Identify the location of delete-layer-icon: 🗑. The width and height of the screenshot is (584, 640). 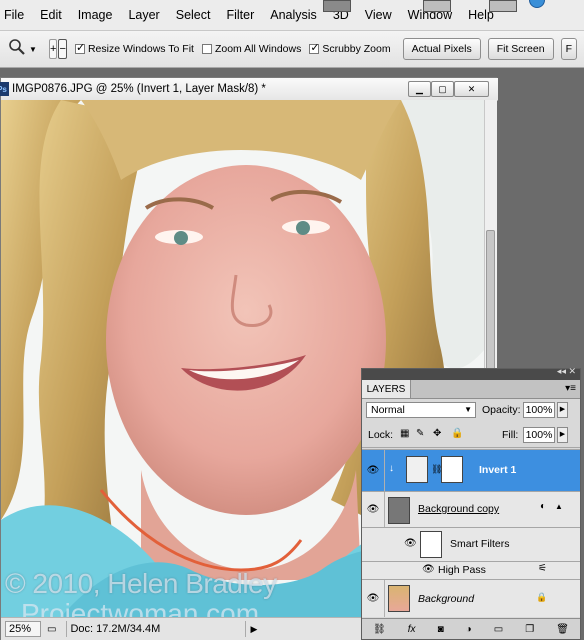
(562, 629).